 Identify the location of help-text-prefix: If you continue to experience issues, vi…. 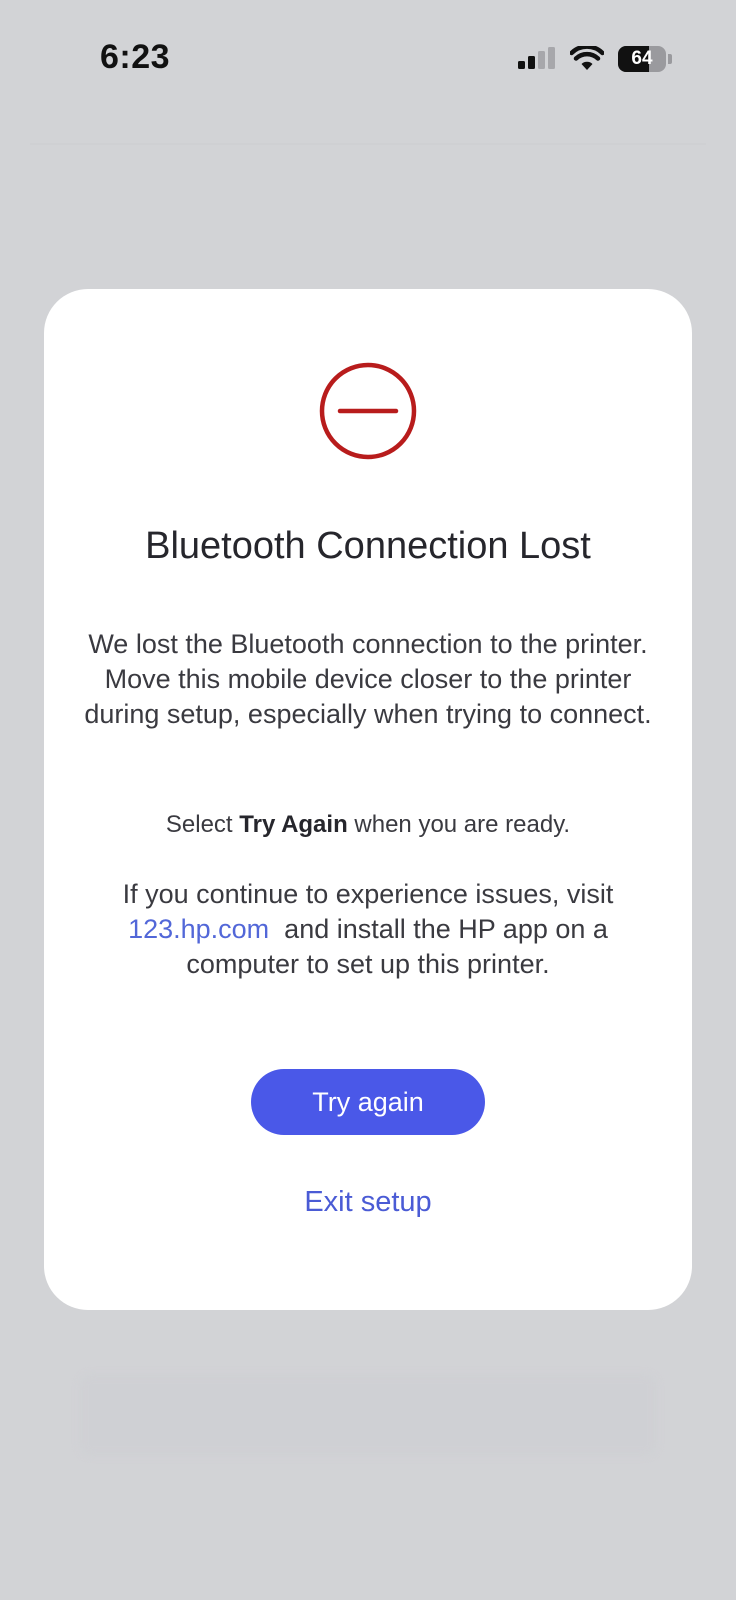
(368, 894).